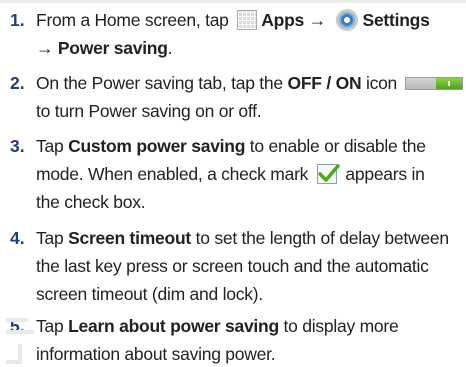  Describe the element at coordinates (346, 20) in the screenshot. I see `settings-gear-icon` at that location.